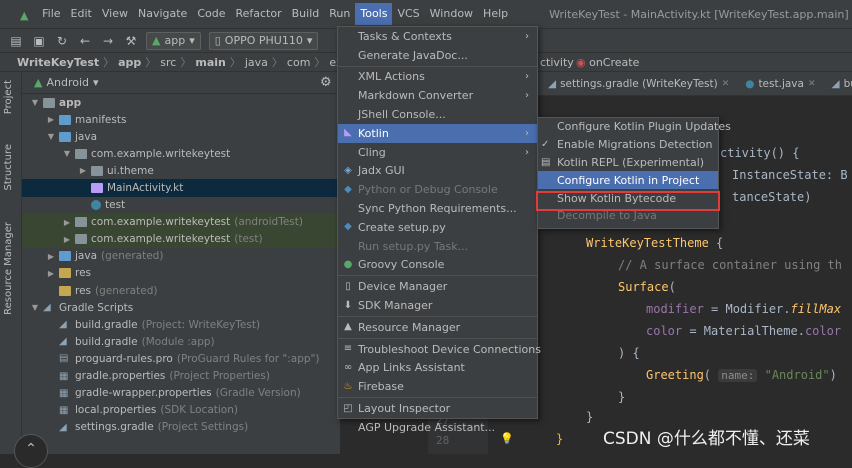  Describe the element at coordinates (299, 62) in the screenshot. I see `breadcrumb-item: com` at that location.